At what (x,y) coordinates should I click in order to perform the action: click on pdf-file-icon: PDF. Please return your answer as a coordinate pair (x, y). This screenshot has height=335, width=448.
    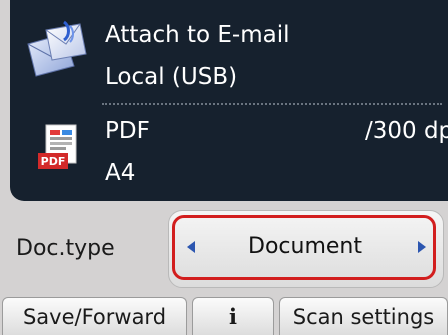
    Looking at the image, I should click on (57, 146).